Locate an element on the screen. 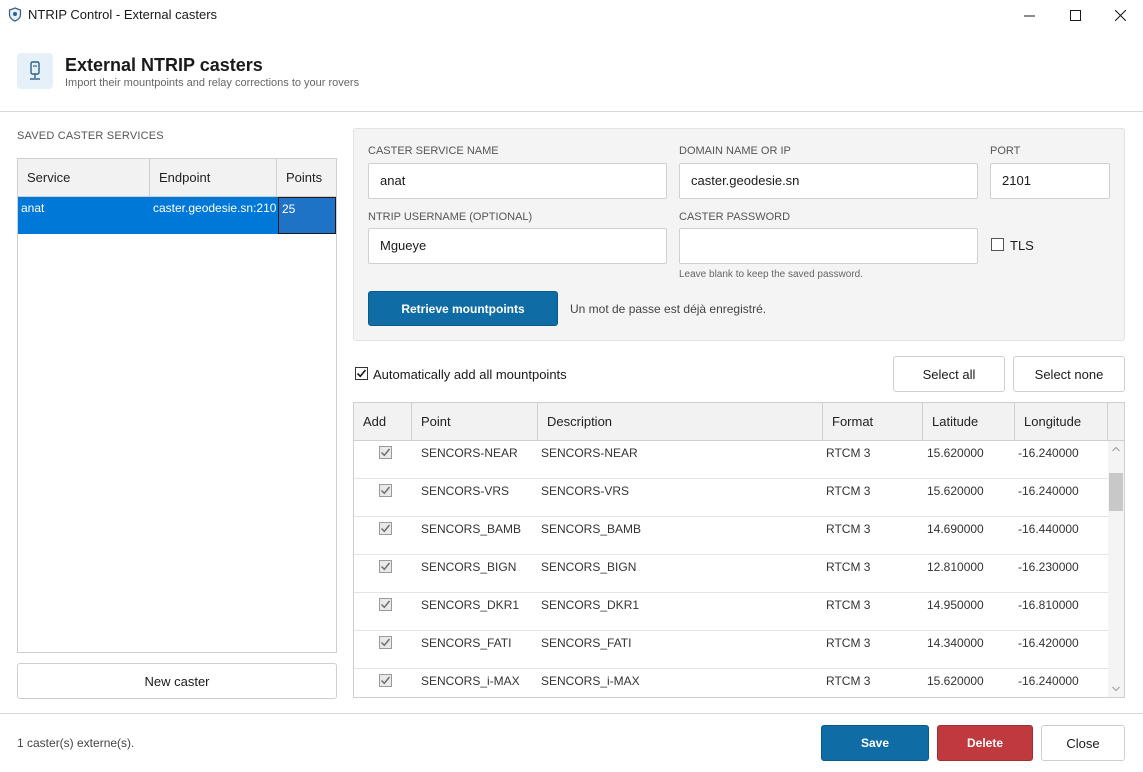 Image resolution: width=1143 pixels, height=772 pixels. minimize-button is located at coordinates (1029, 15).